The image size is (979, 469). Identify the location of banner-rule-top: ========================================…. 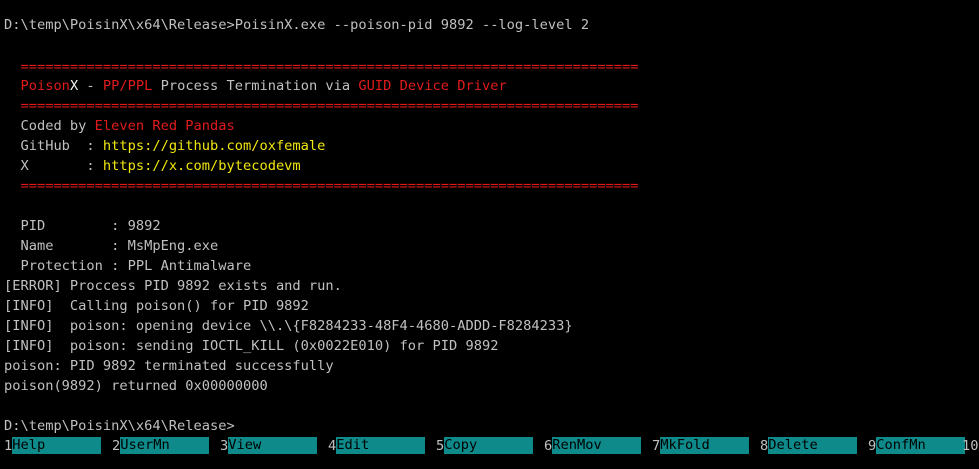
(321, 67).